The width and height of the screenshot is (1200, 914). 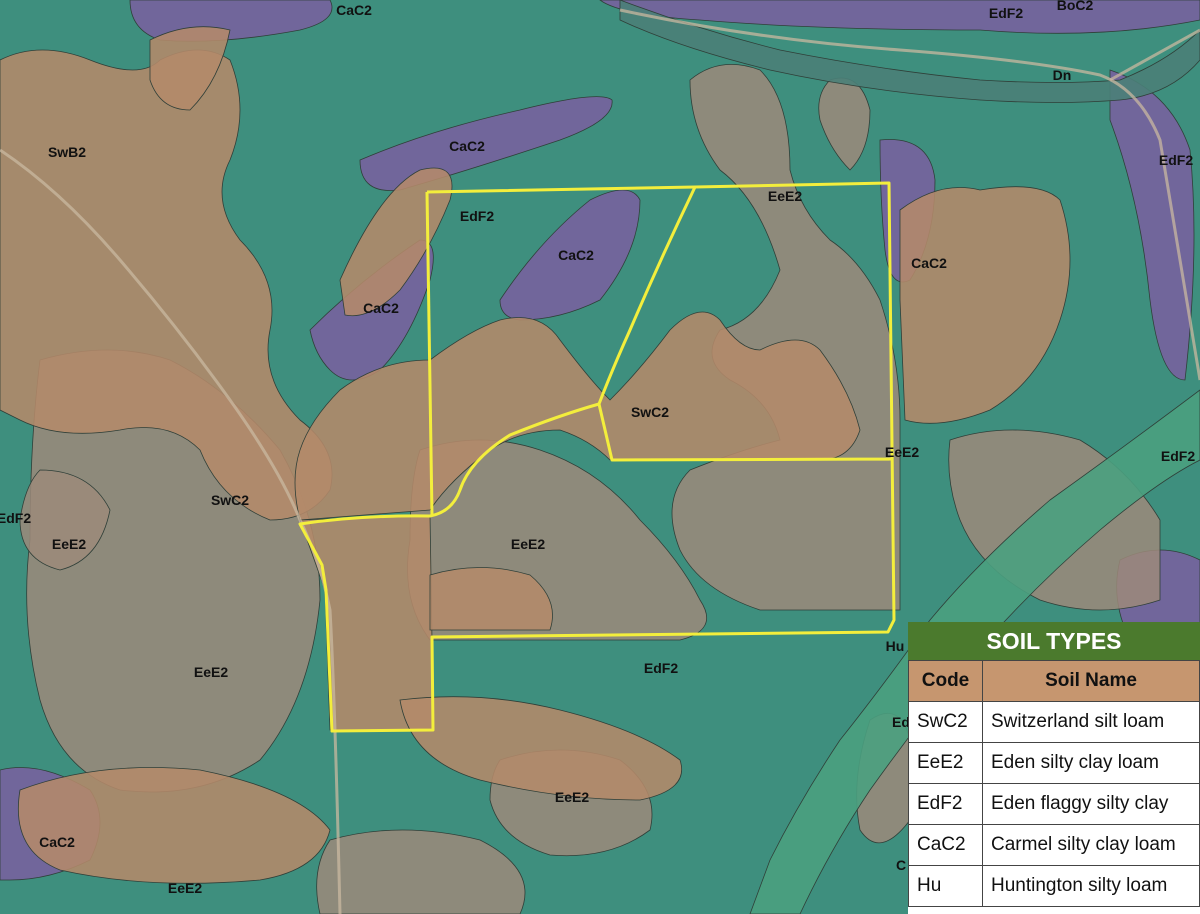 What do you see at coordinates (16, 518) in the screenshot?
I see `map-label-edf2-left: EdF2` at bounding box center [16, 518].